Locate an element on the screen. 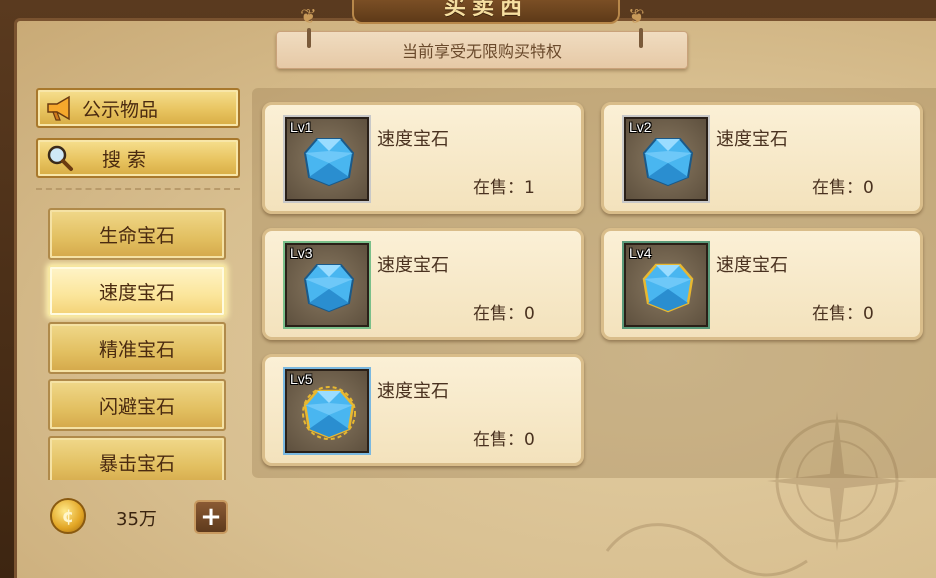 This screenshot has width=936, height=578. category-item-crit-gem: 暴击宝石 is located at coordinates (137, 458).